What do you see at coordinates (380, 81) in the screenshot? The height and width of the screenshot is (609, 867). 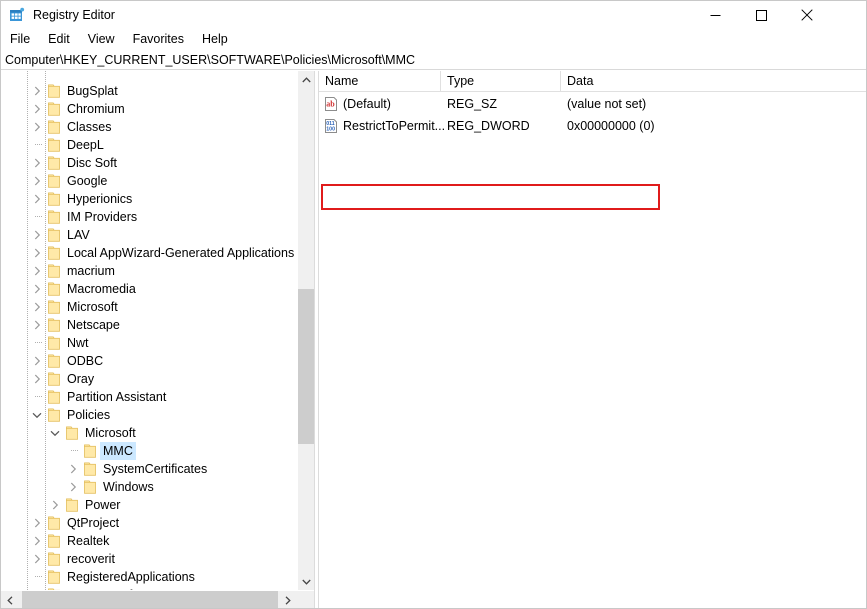 I see `column-header-name: Name` at bounding box center [380, 81].